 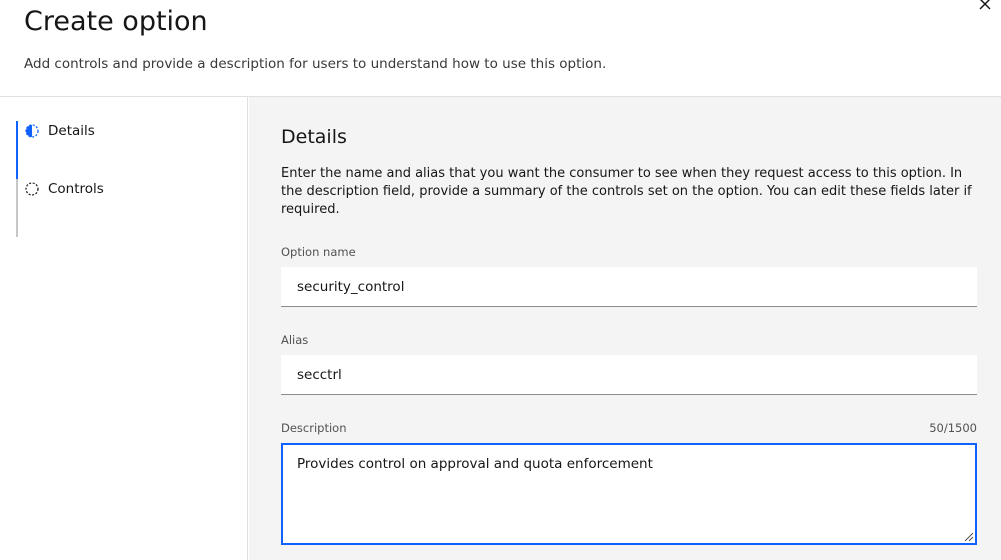 I want to click on dashed-circle-icon, so click(x=32, y=189).